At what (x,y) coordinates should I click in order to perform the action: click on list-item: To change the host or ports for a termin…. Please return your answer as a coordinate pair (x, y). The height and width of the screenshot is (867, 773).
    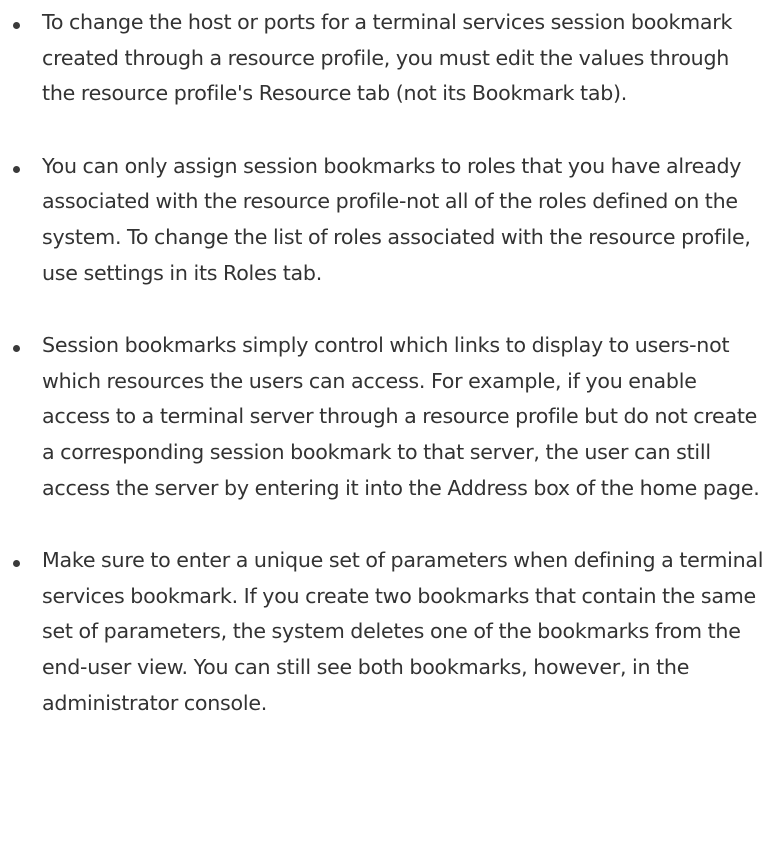
    Looking at the image, I should click on (386, 58).